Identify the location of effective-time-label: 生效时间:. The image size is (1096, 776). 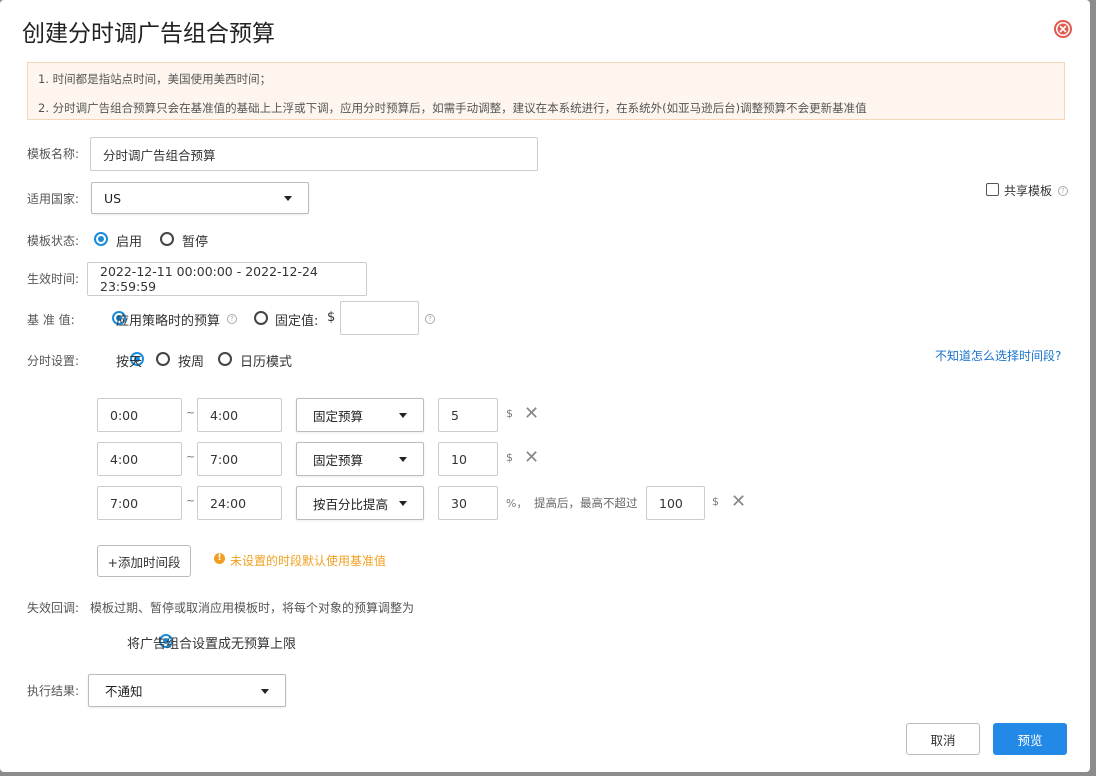
(53, 279).